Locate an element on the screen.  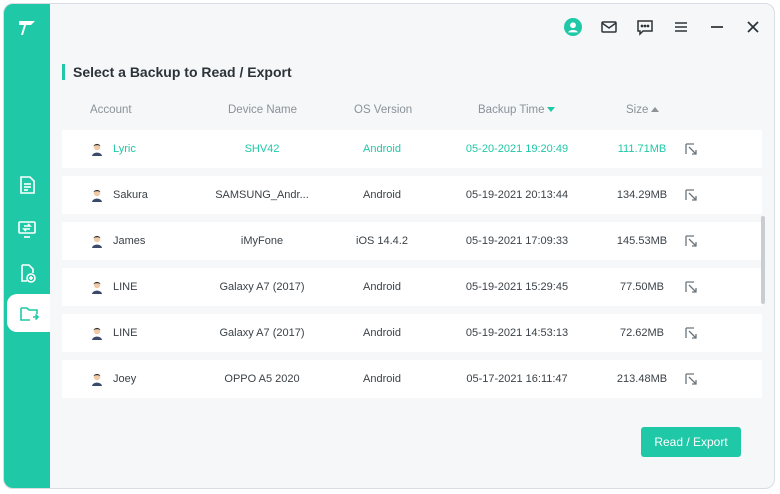
scrollbar-thumb is located at coordinates (763, 260).